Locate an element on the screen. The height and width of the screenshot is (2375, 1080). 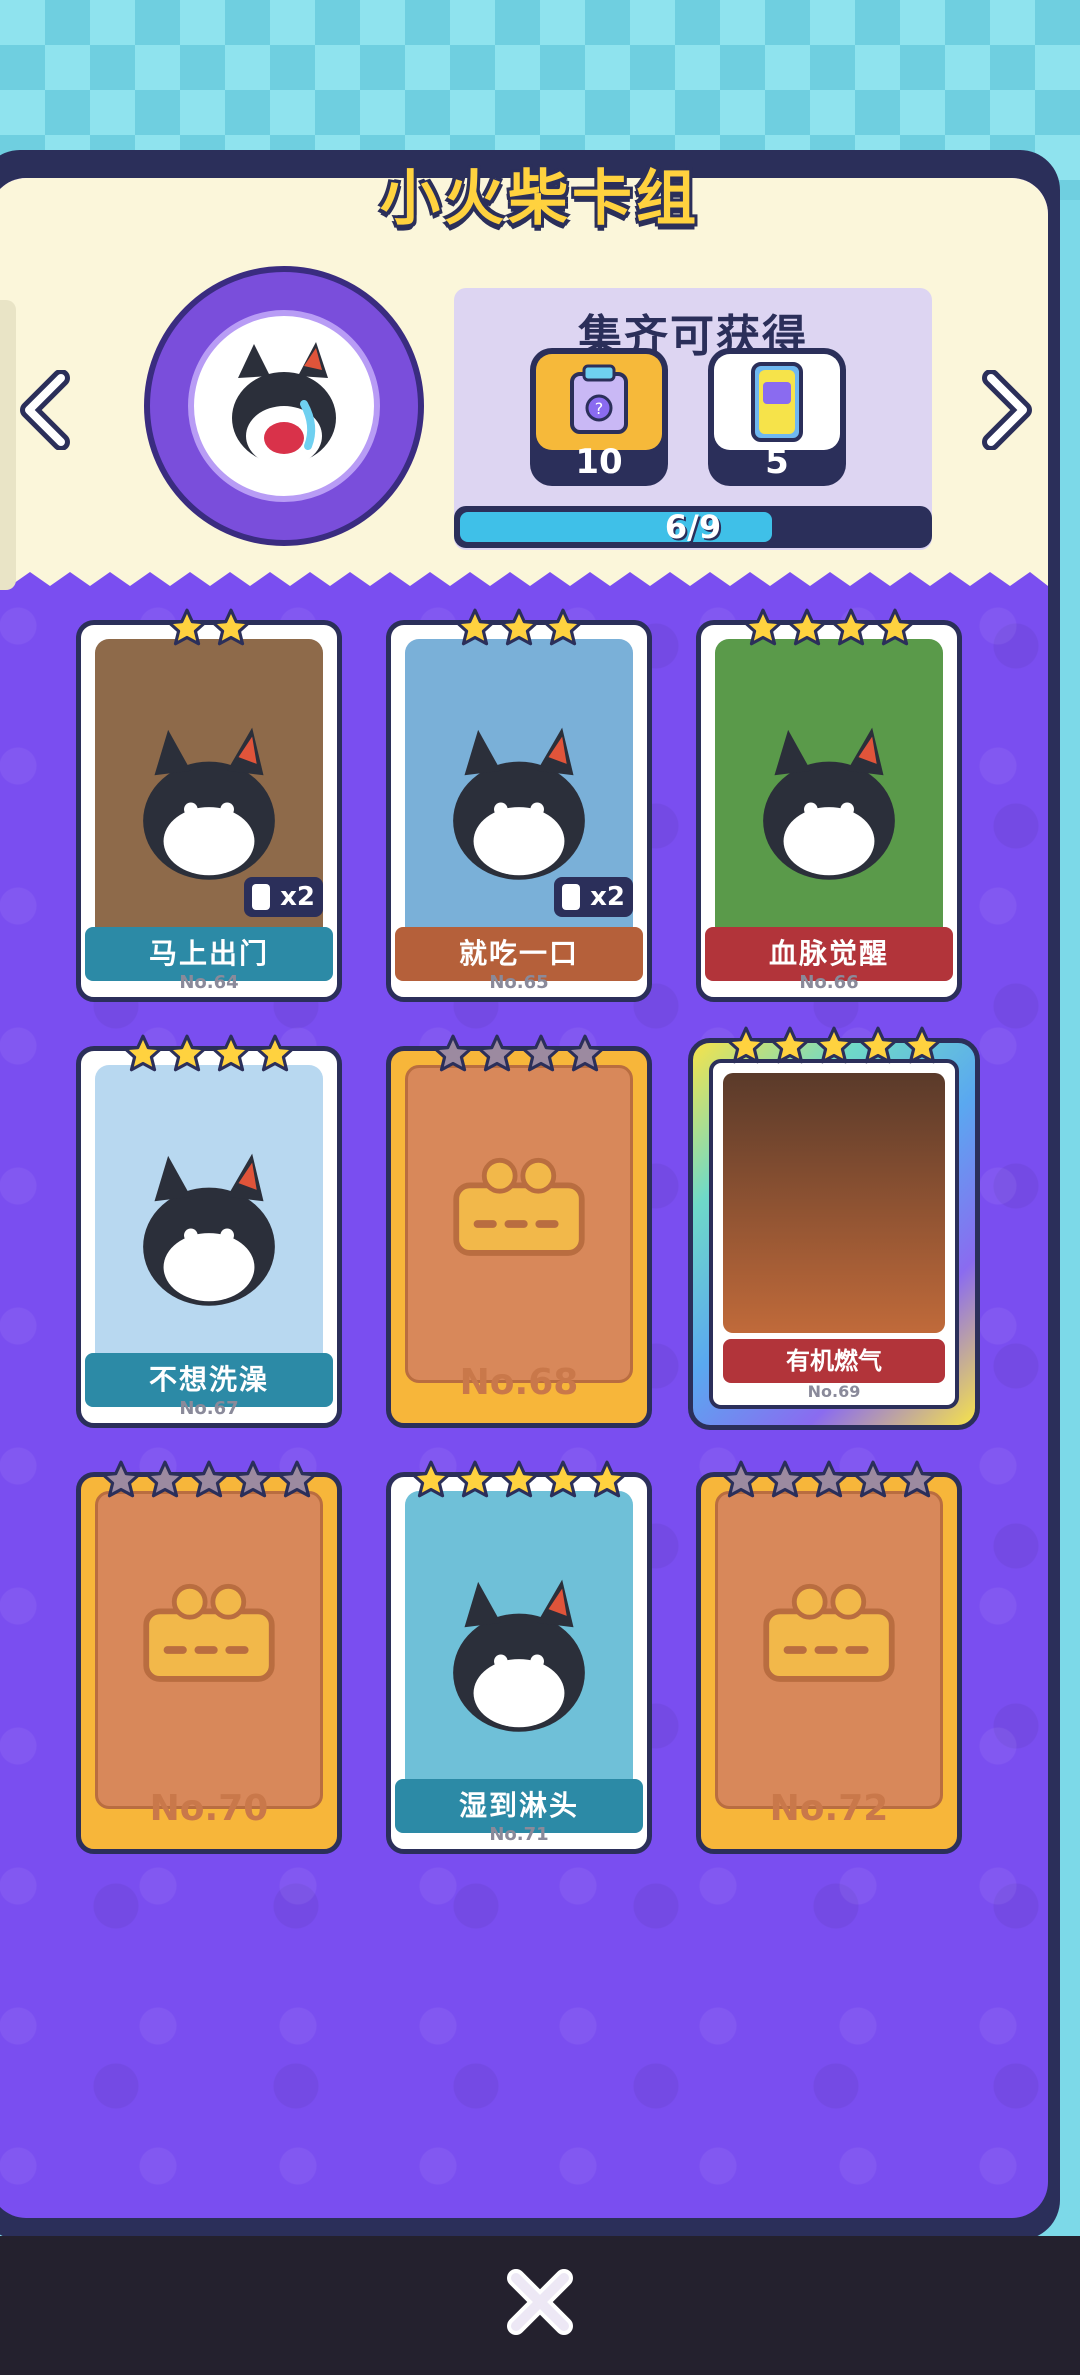
card-item: 马上出门 No.64 x2 is located at coordinates (209, 805).